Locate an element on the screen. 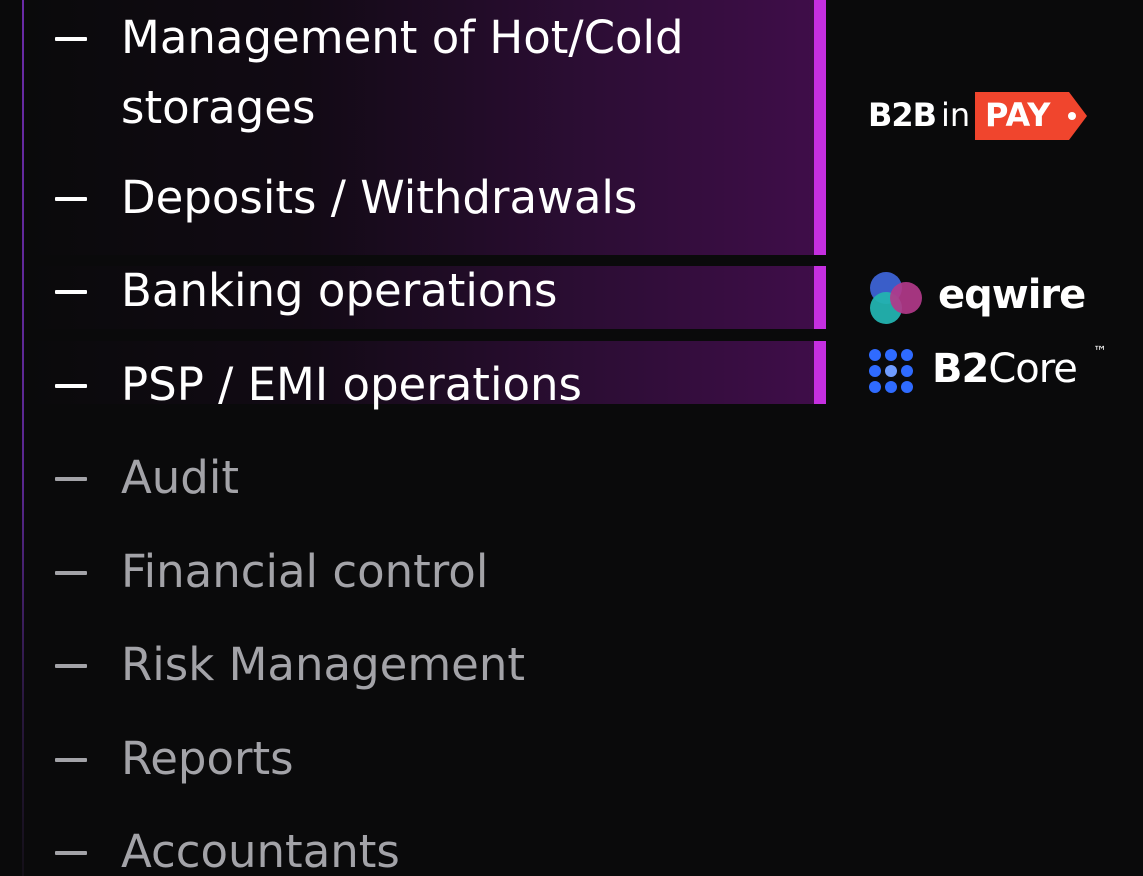 The image size is (1143, 876). b2binpay-logo: B2B in PAY is located at coordinates (979, 117).